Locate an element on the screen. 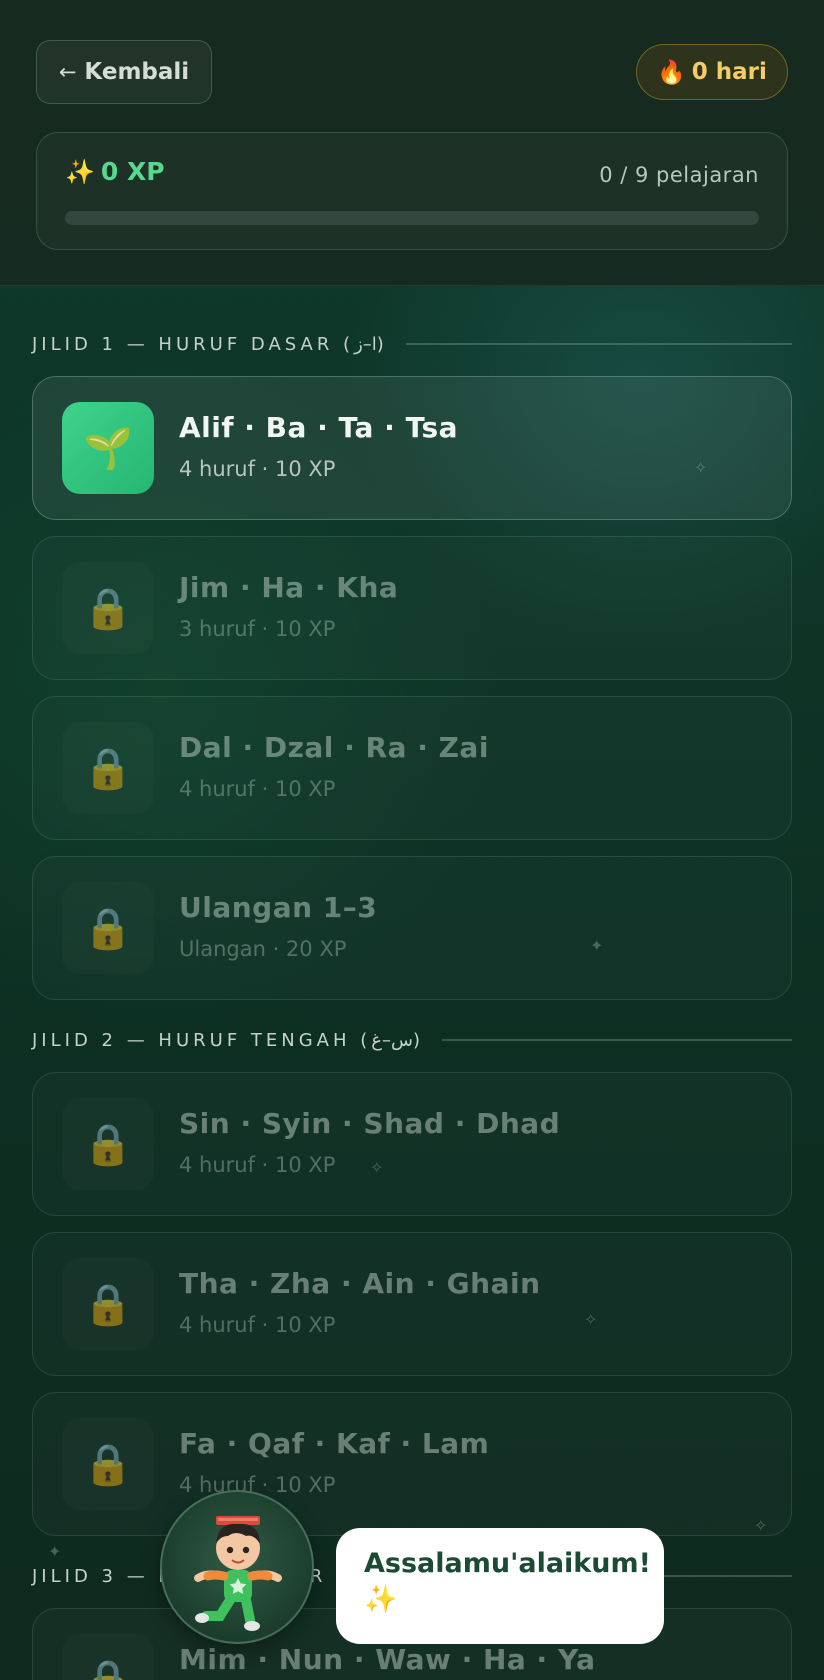 Image resolution: width=824 pixels, height=1680 pixels. lessons-count: 0 / 9 pelajaran is located at coordinates (679, 175).